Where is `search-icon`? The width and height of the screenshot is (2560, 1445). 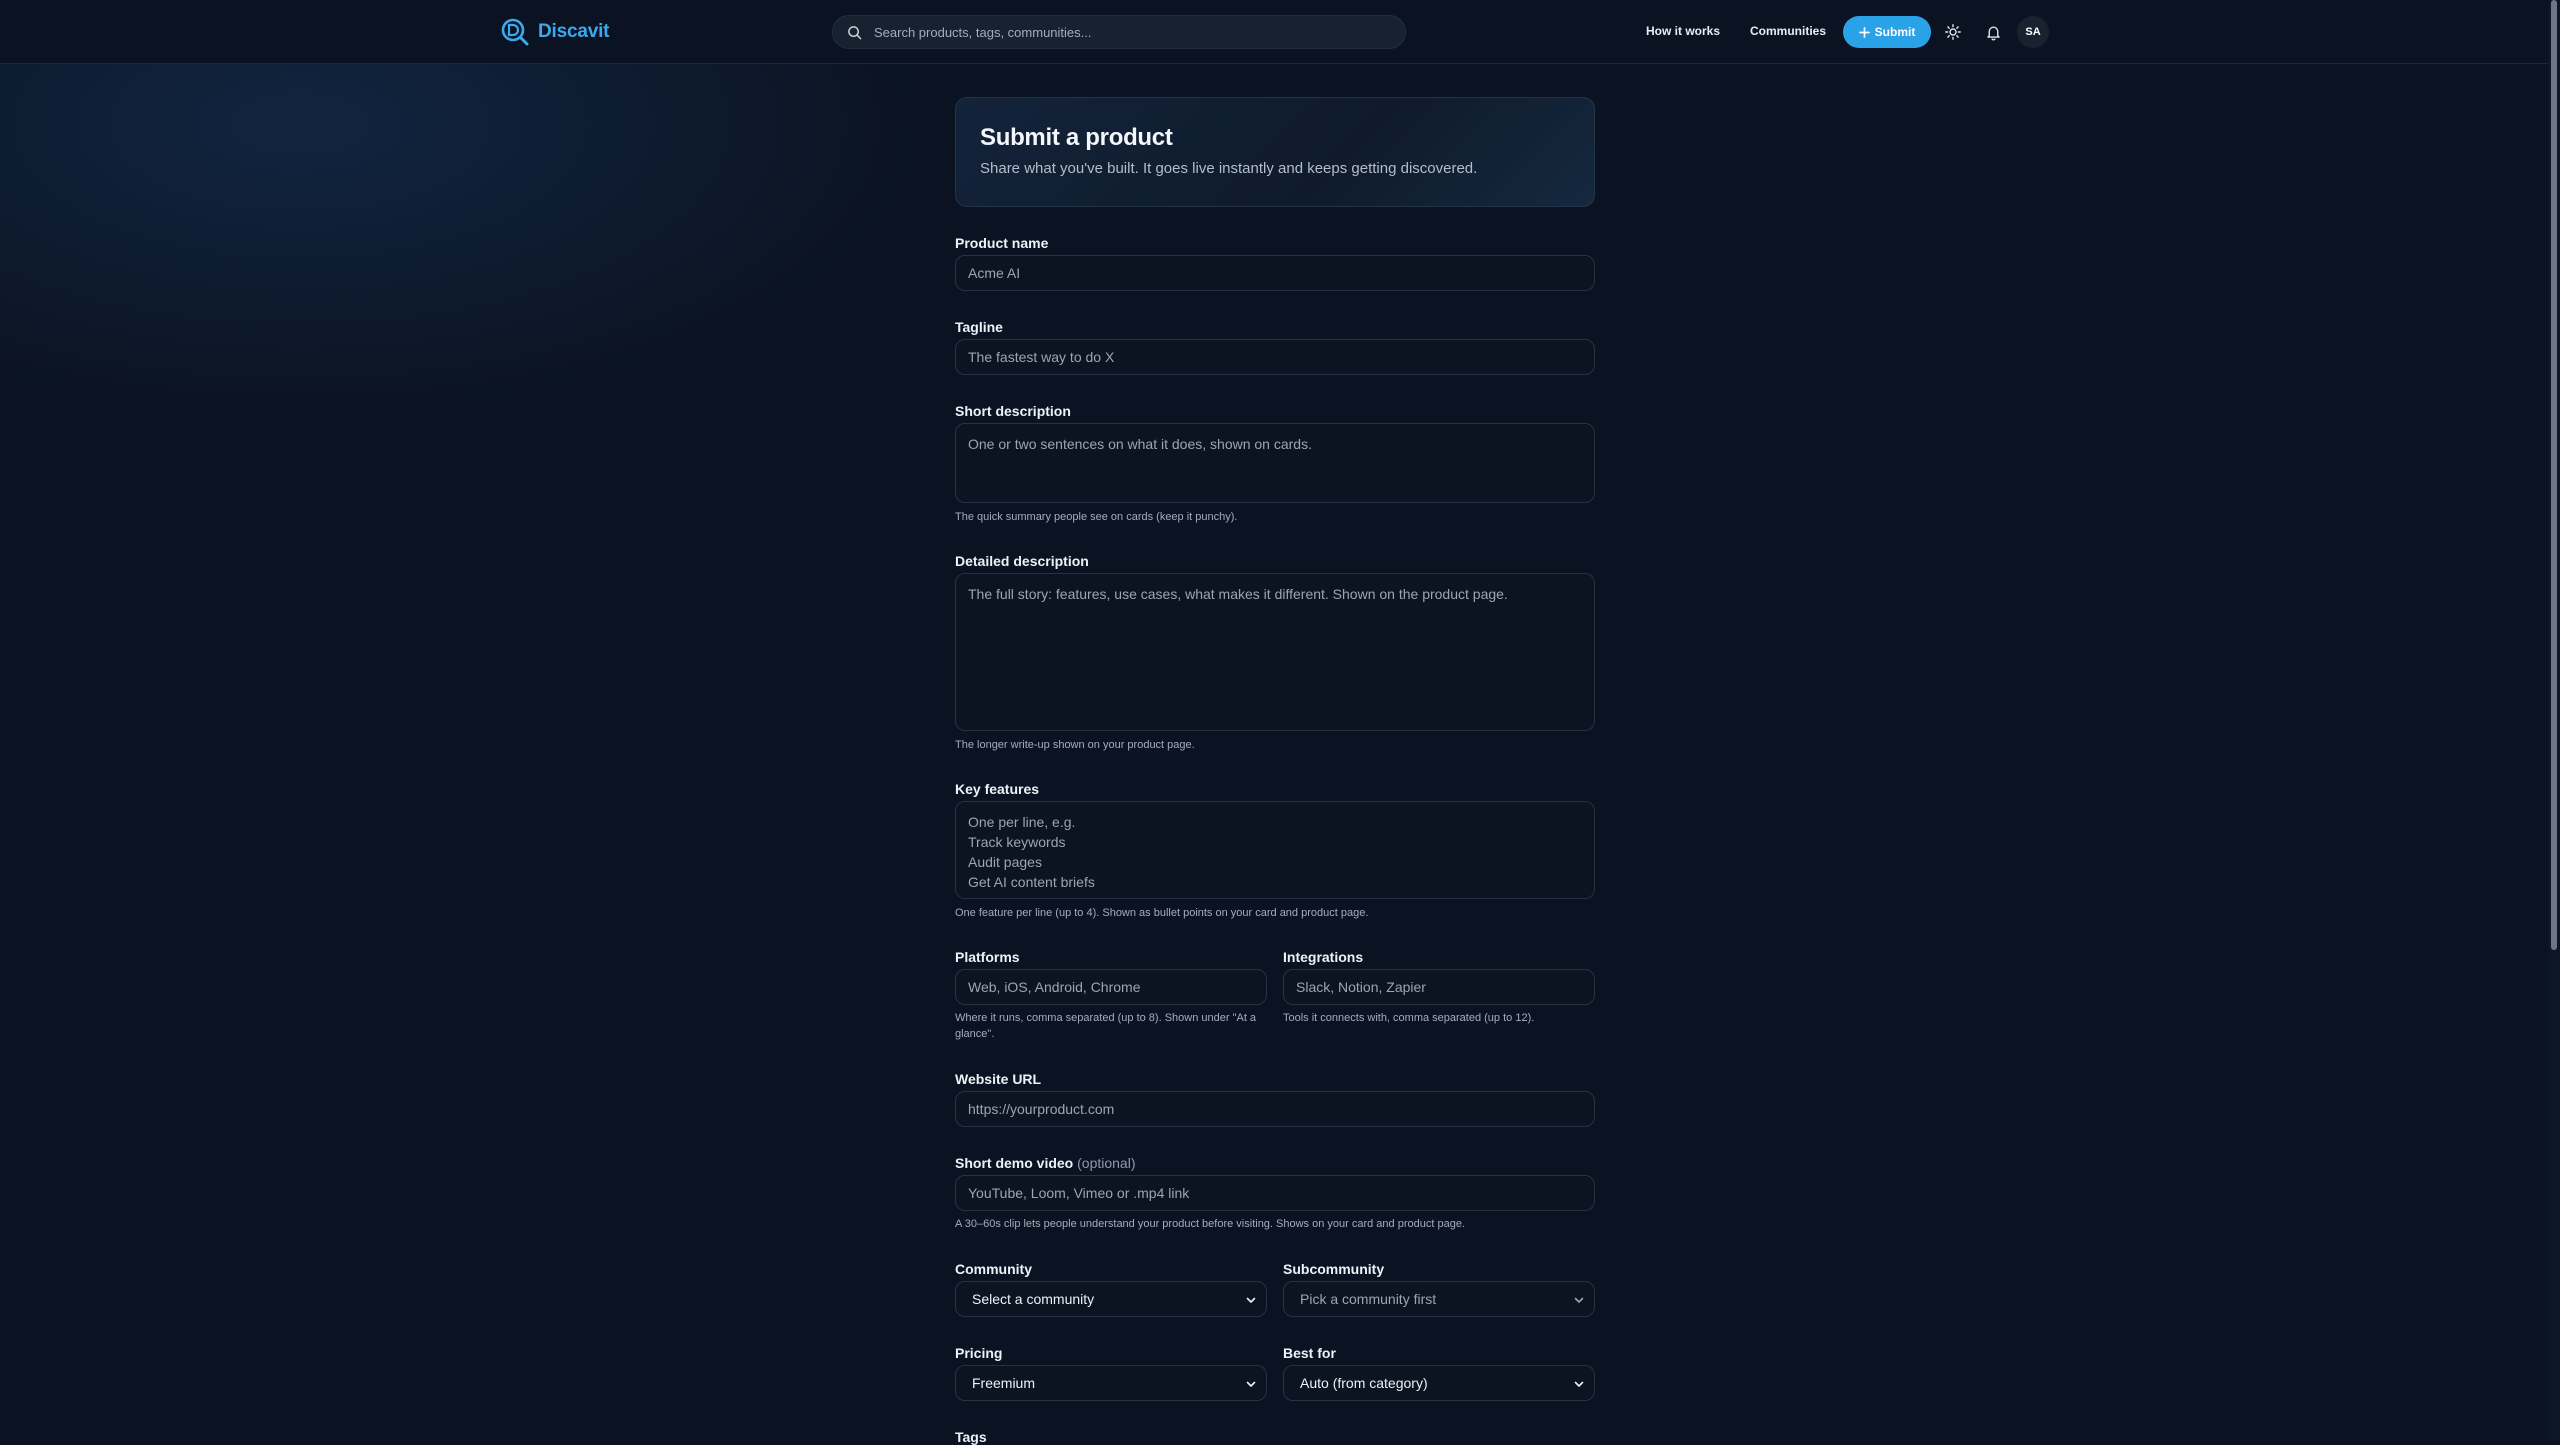
search-icon is located at coordinates (855, 32).